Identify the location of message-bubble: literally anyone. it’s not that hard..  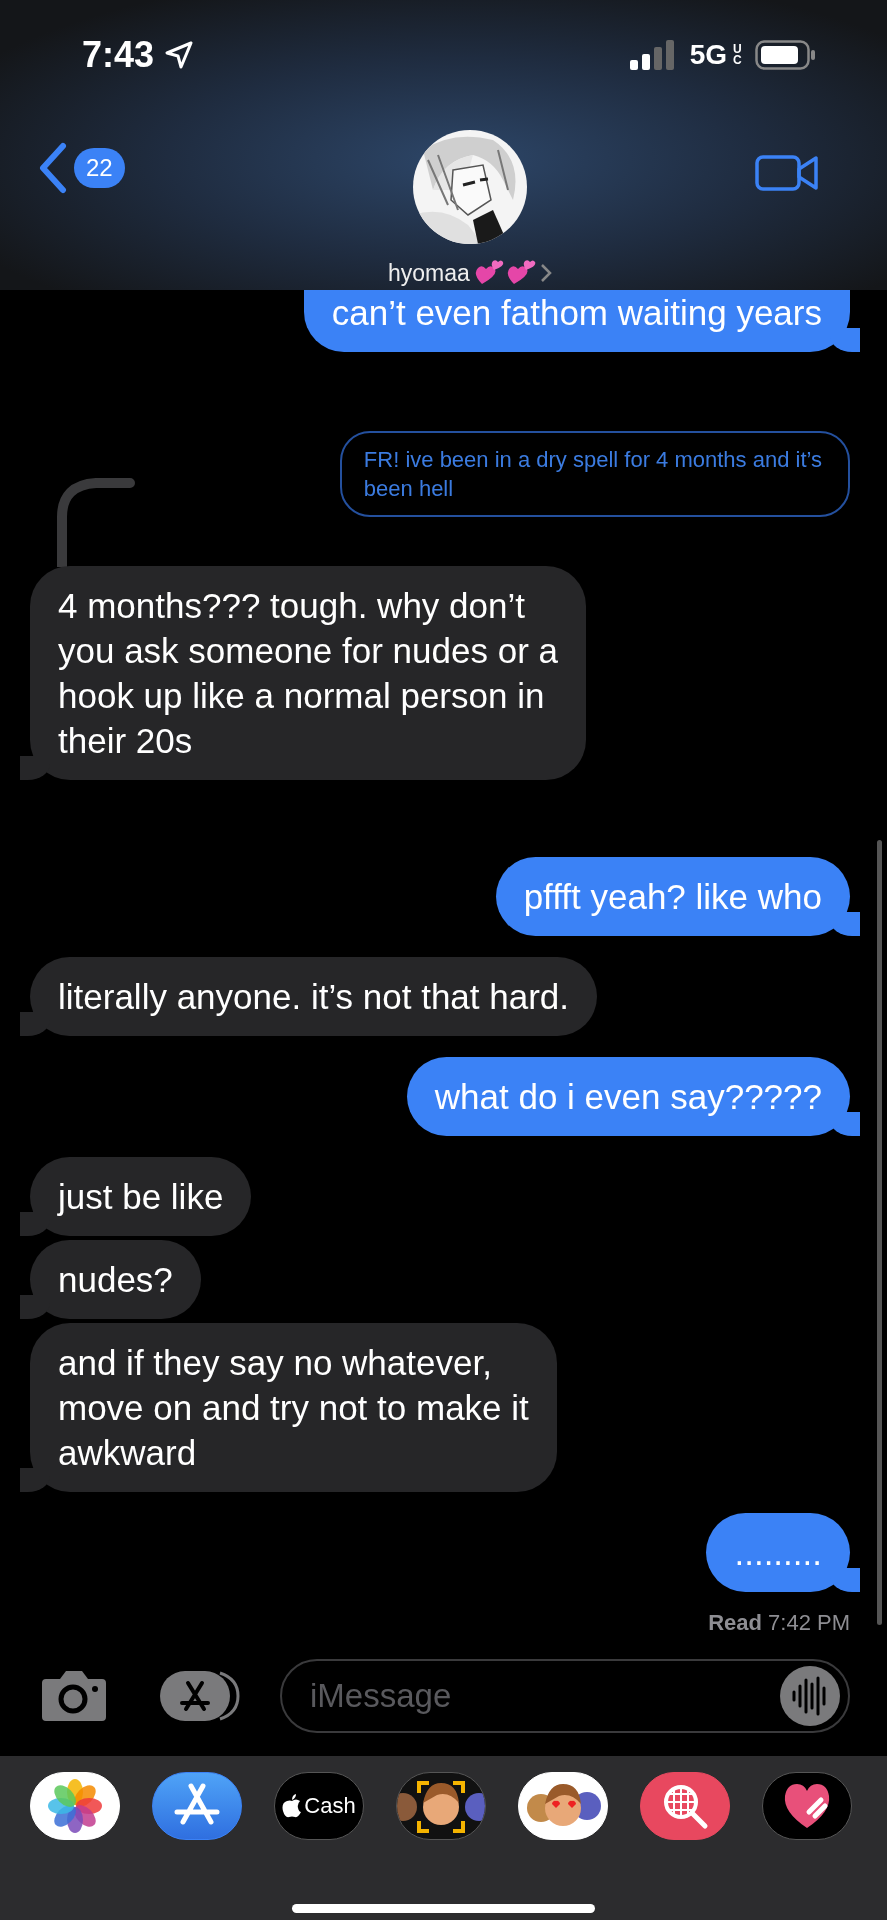
(309, 996).